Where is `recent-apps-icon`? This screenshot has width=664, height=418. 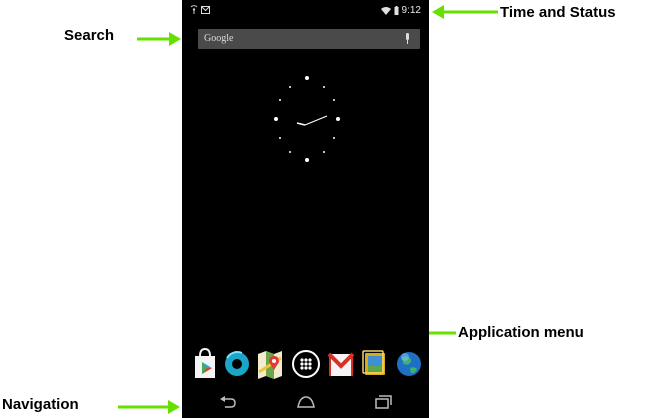 recent-apps-icon is located at coordinates (383, 402).